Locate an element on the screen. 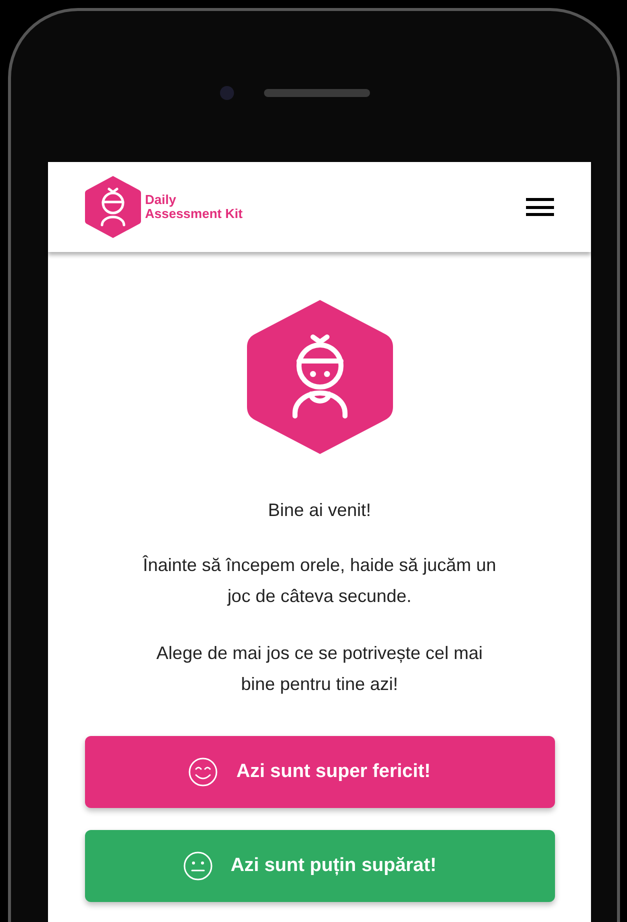  neutral-face-icon is located at coordinates (197, 866).